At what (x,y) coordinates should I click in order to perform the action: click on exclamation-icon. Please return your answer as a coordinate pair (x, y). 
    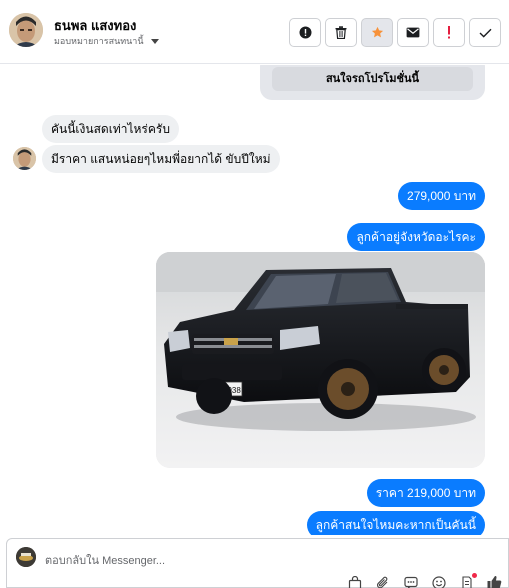
    Looking at the image, I should click on (449, 32).